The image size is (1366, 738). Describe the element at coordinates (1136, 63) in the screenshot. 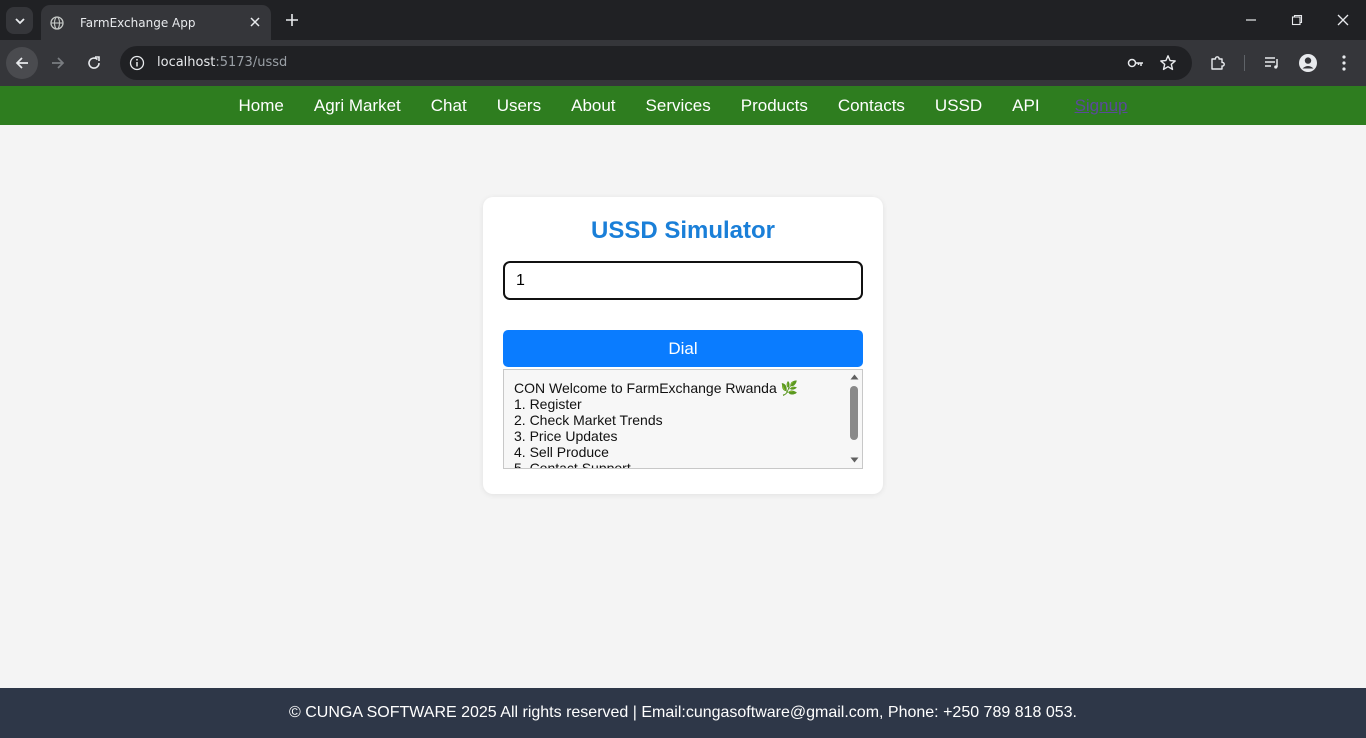

I see `password-key-icon` at that location.